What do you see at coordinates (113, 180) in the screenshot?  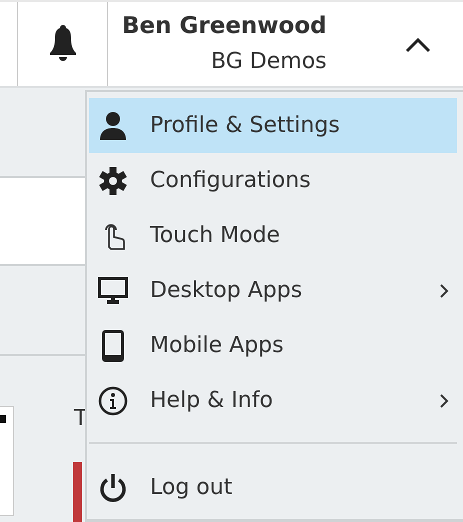 I see `gear-icon` at bounding box center [113, 180].